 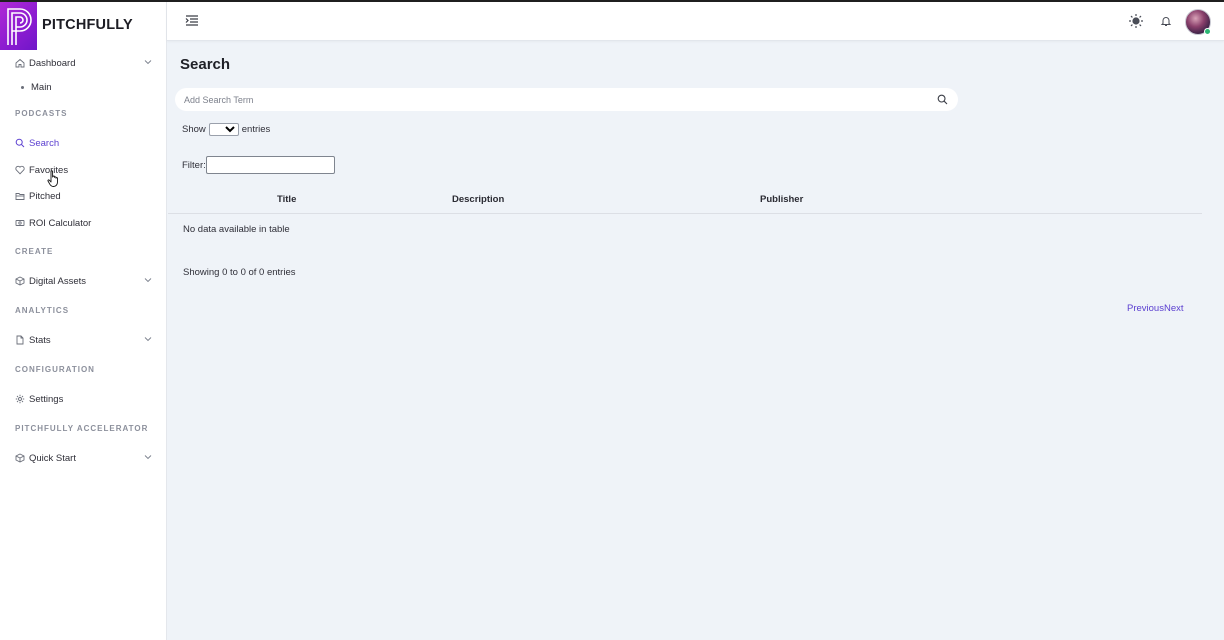 What do you see at coordinates (194, 165) in the screenshot?
I see `filter-label: Filter:` at bounding box center [194, 165].